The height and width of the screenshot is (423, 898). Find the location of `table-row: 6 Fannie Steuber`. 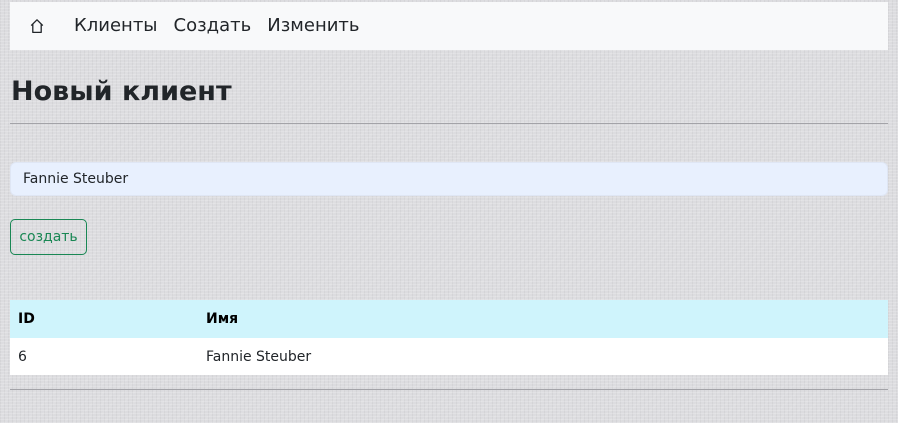

table-row: 6 Fannie Steuber is located at coordinates (449, 356).